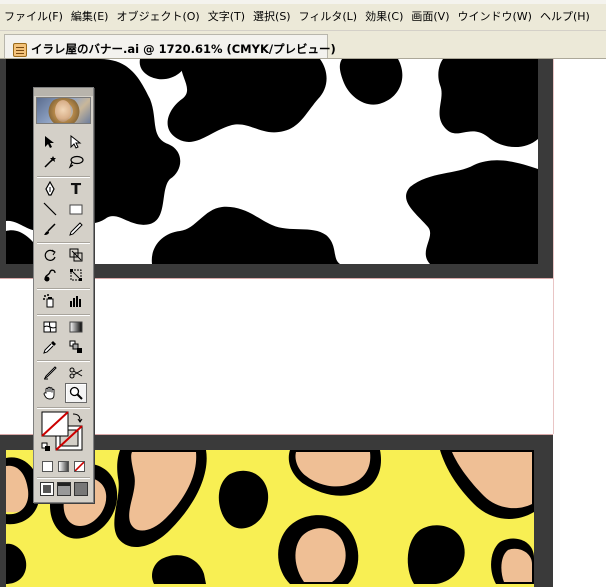 The width and height of the screenshot is (606, 587). What do you see at coordinates (553, 246) in the screenshot?
I see `artboard-edge` at bounding box center [553, 246].